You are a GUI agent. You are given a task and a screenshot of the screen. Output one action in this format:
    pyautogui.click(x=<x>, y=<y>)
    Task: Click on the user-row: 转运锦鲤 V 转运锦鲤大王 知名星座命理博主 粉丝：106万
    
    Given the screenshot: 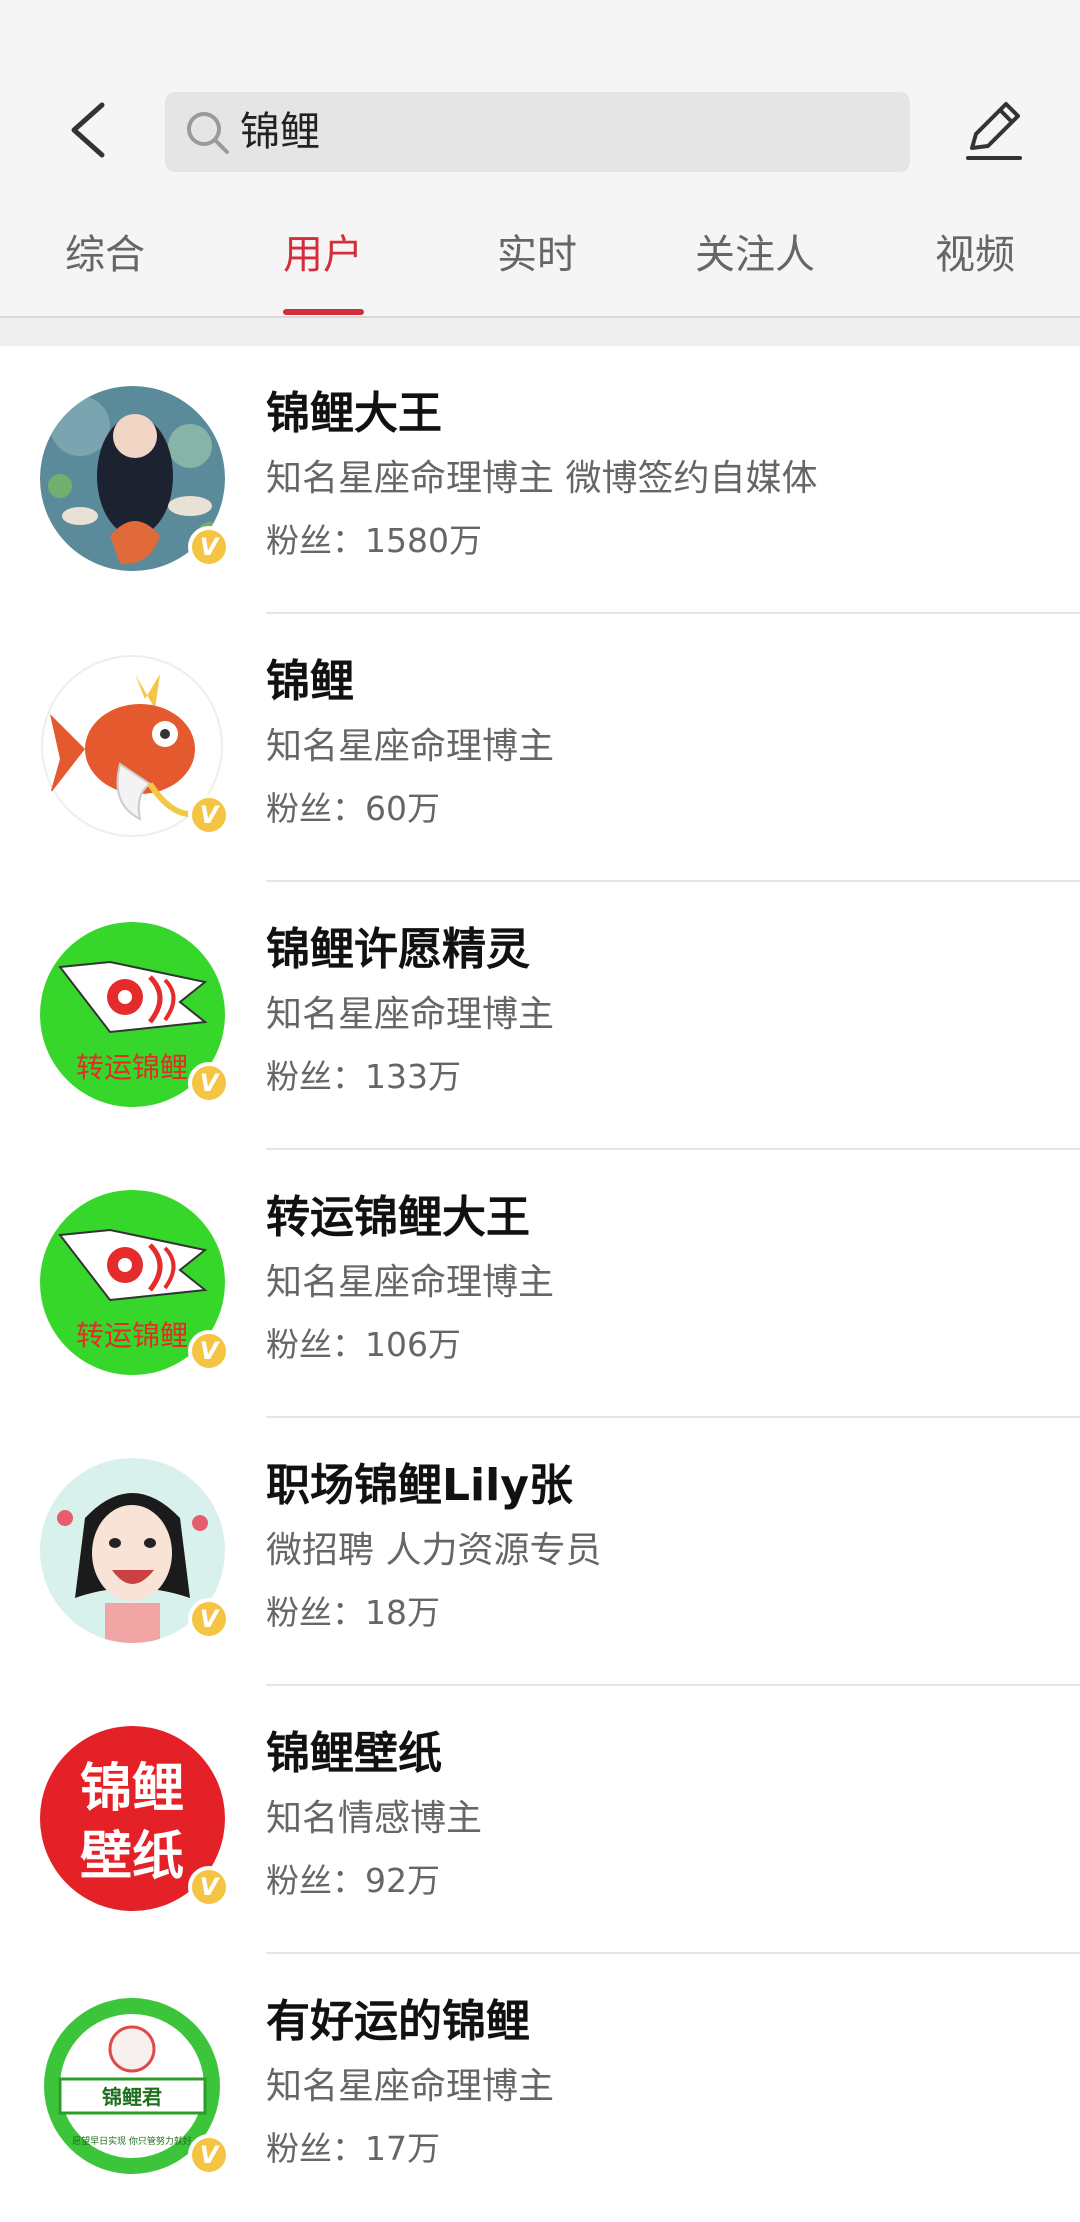 What is the action you would take?
    pyautogui.click(x=540, y=1284)
    